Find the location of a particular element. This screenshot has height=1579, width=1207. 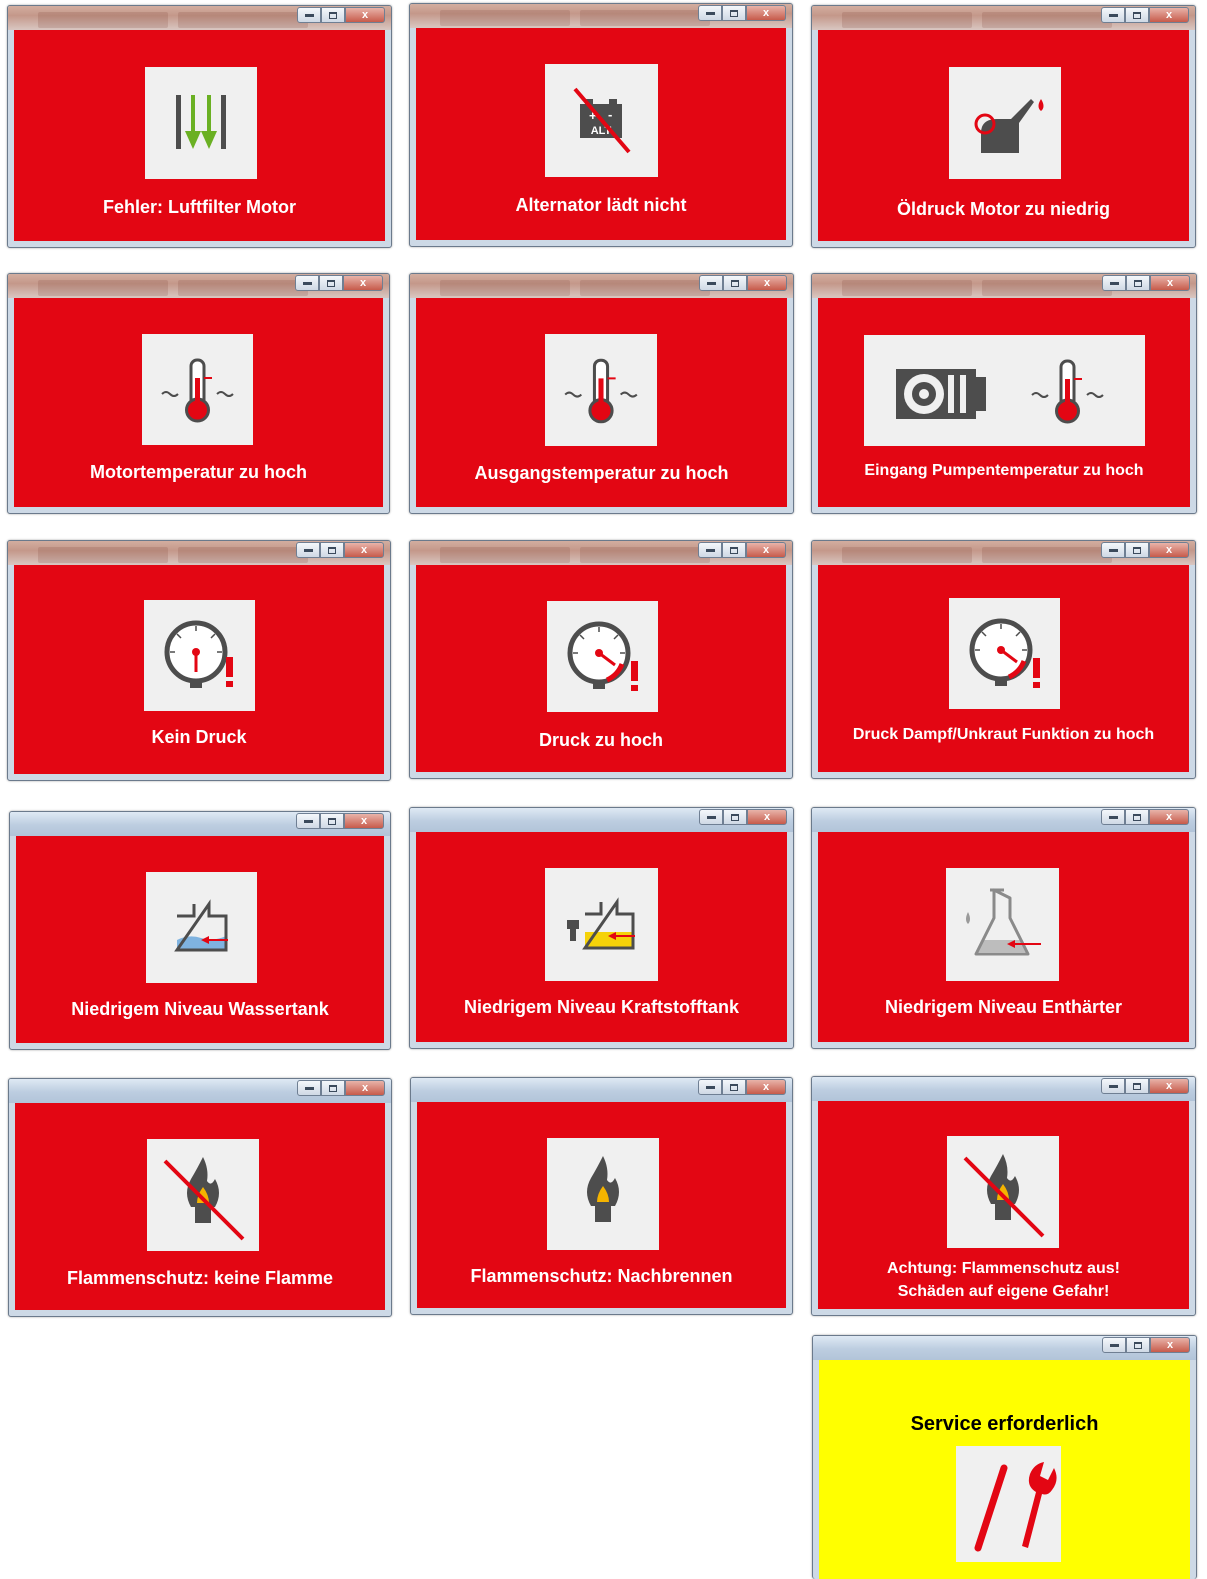

alarm-panel: Flammenschutz: Nachbrennen is located at coordinates (601, 1205).